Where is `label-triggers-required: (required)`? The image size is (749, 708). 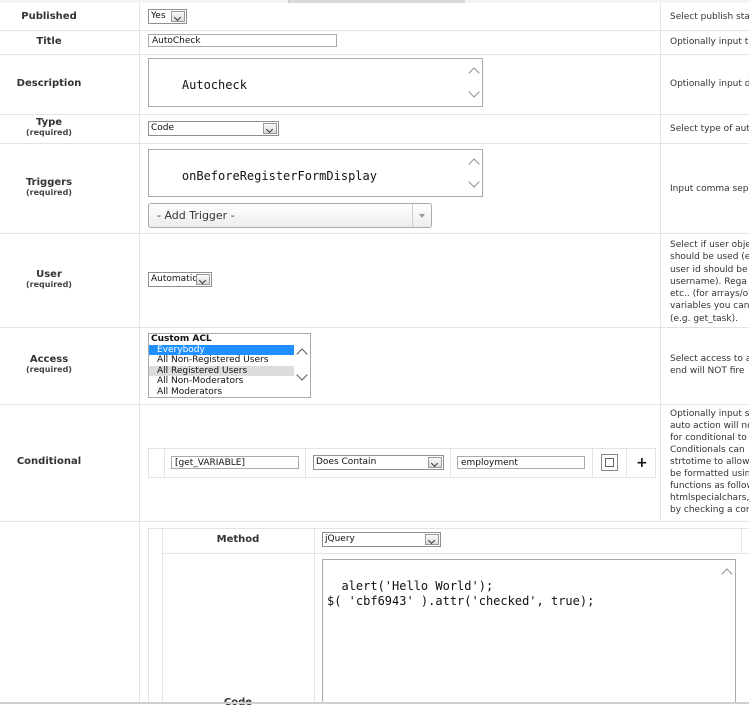
label-triggers-required: (required) is located at coordinates (49, 192).